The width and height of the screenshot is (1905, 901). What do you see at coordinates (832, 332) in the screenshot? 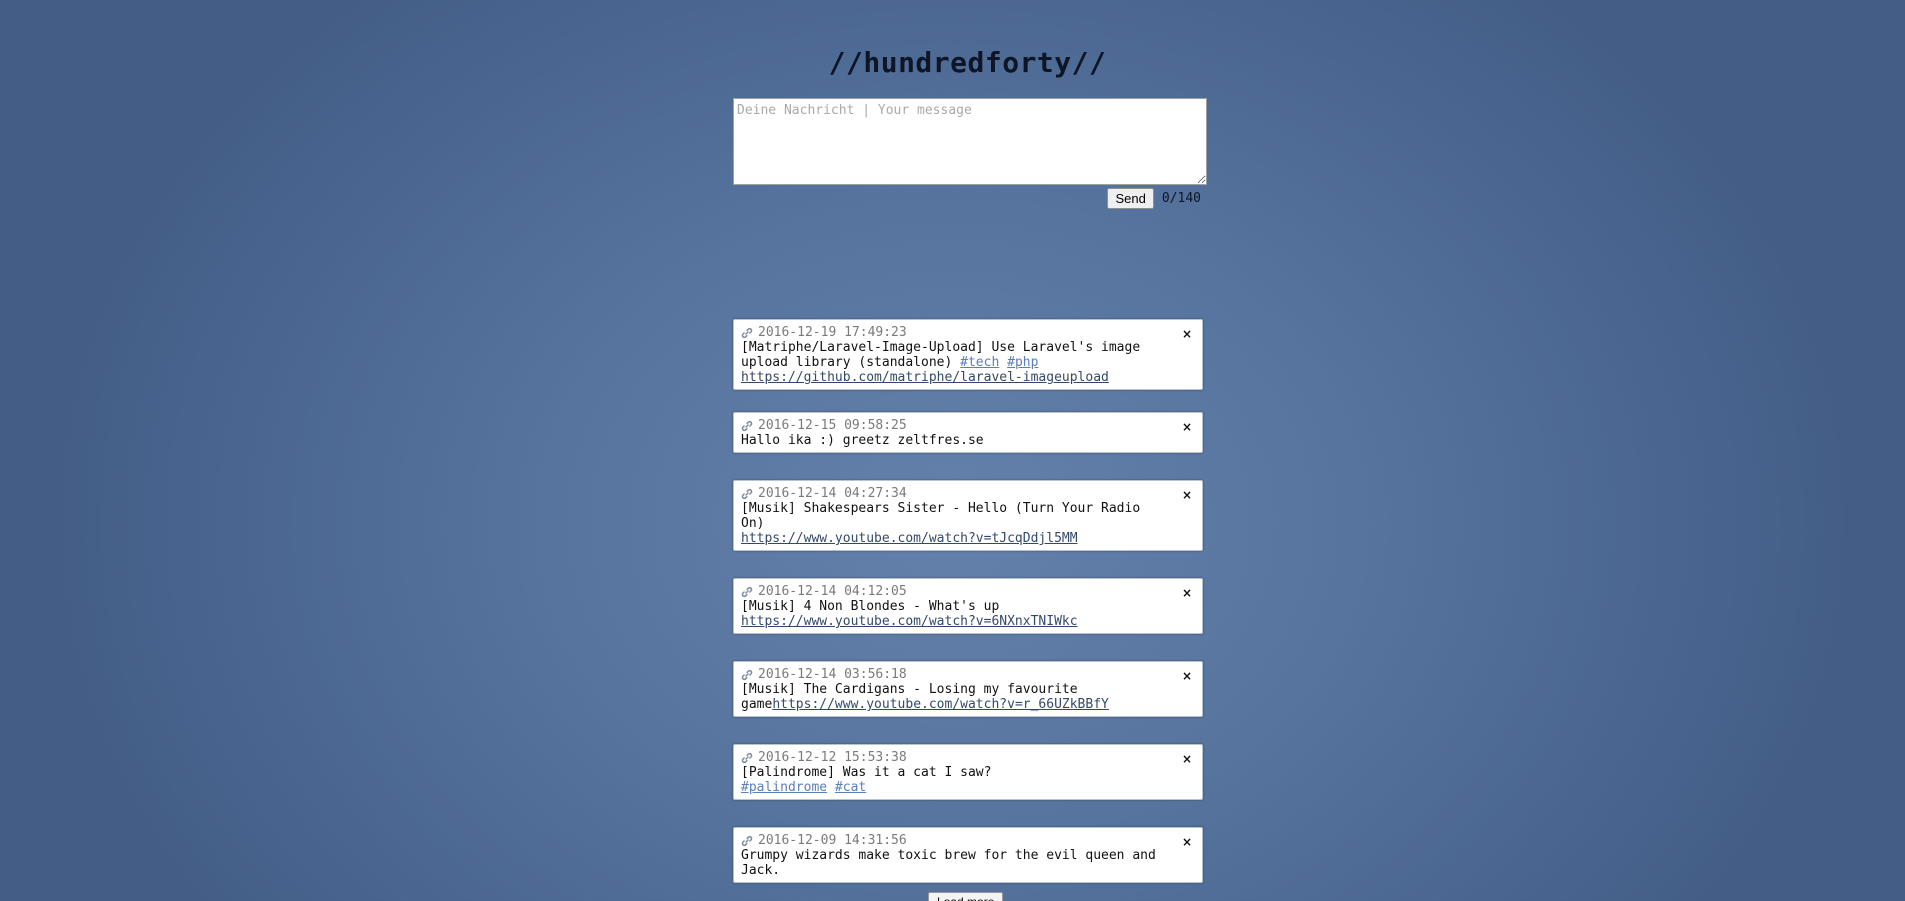
I see `post-timestamp: 2016-12-19 17:49:23` at bounding box center [832, 332].